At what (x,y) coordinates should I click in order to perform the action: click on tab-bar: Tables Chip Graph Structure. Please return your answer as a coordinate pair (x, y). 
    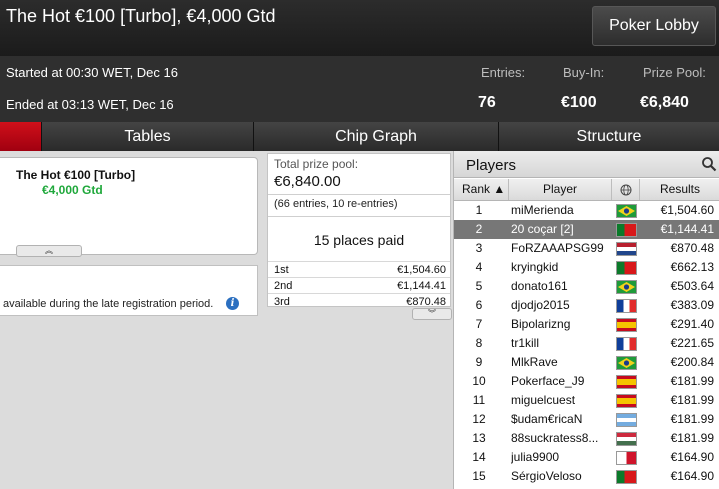
    Looking at the image, I should click on (359, 136).